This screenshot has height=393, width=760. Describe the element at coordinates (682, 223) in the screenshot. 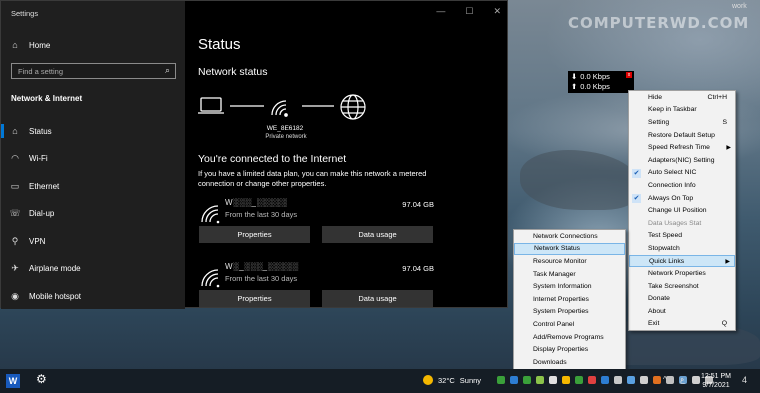

I see `menu-item-data-usages-stat: Data Usages Stat` at that location.